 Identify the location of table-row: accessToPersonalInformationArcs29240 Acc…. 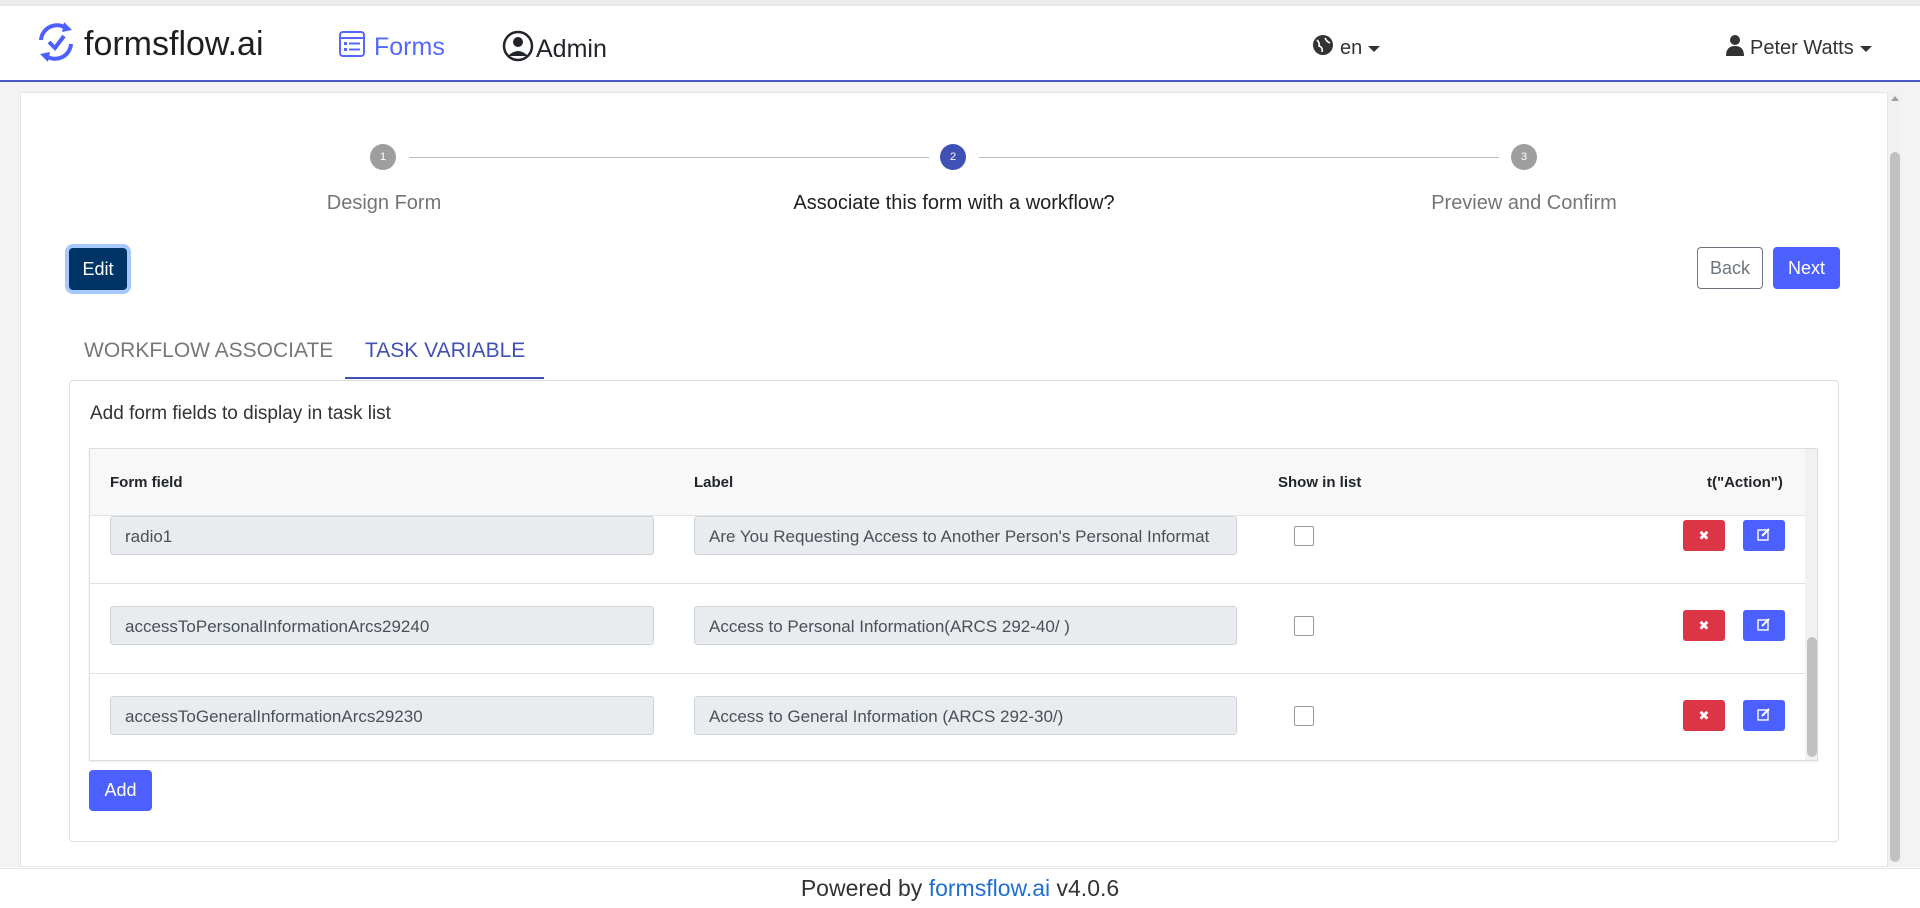
(947, 628).